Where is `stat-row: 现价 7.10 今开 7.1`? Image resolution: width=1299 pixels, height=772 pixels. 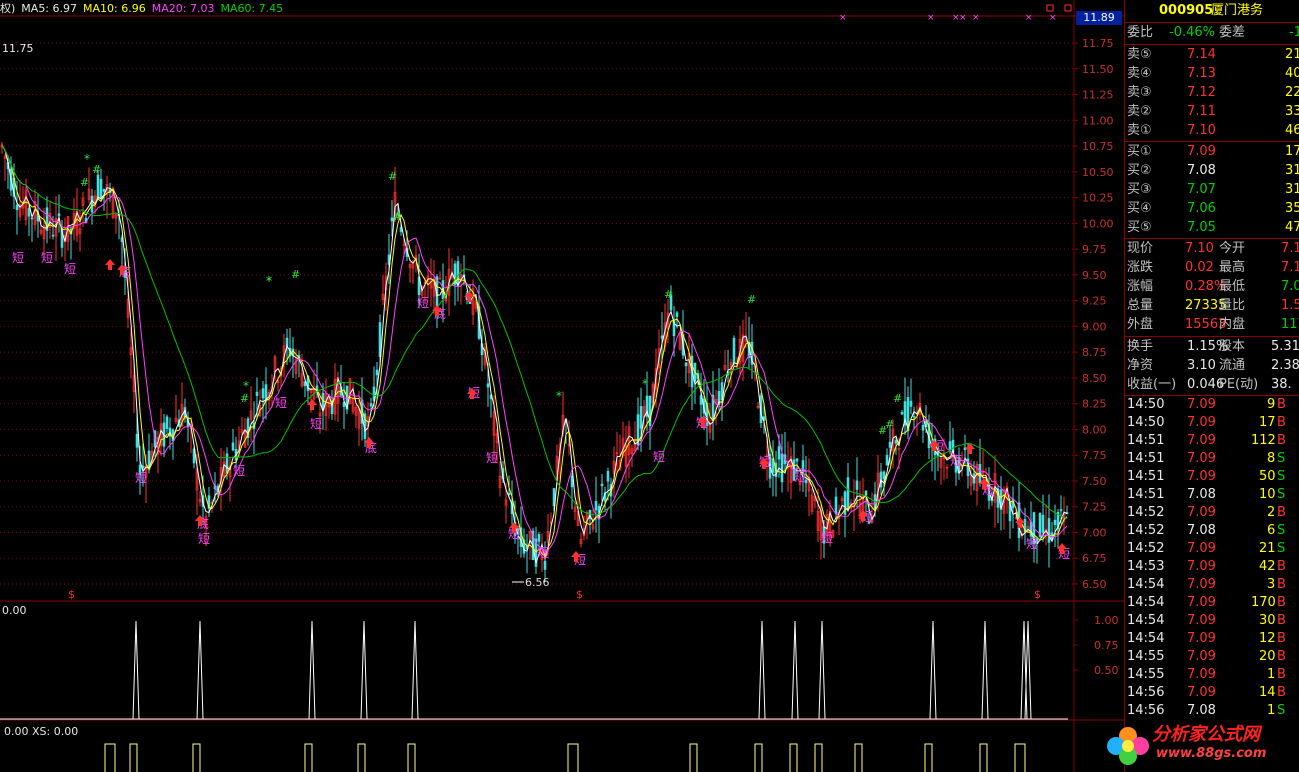 stat-row: 现价 7.10 今开 7.1 is located at coordinates (1213, 248).